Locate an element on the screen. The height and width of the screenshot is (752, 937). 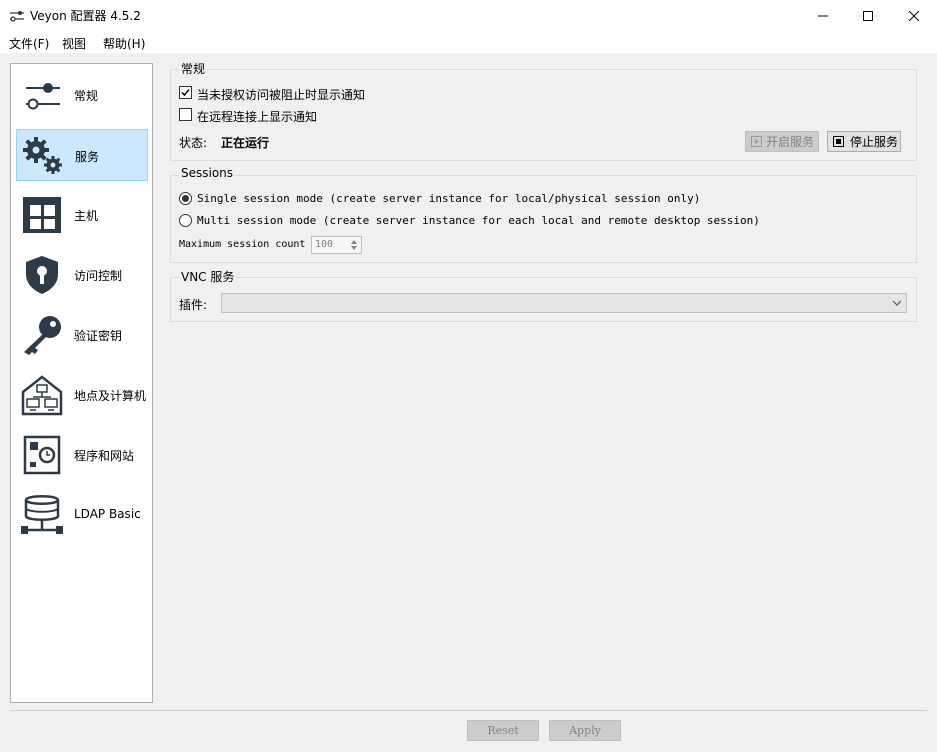
stop-service-button: 停止服务 is located at coordinates (864, 141).